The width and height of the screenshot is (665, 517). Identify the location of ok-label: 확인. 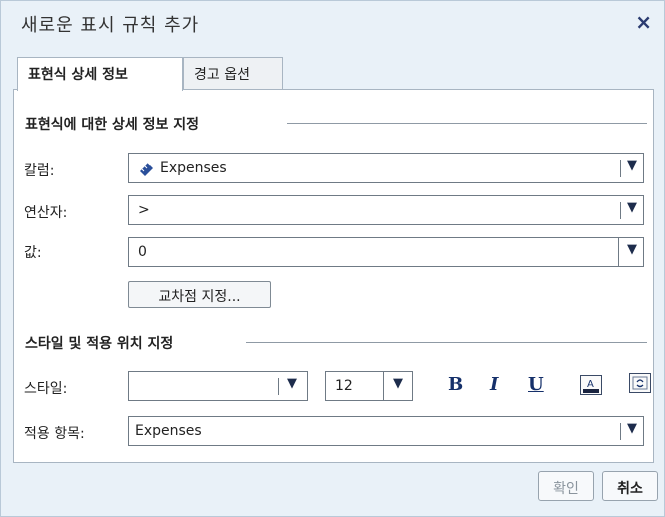
(566, 489).